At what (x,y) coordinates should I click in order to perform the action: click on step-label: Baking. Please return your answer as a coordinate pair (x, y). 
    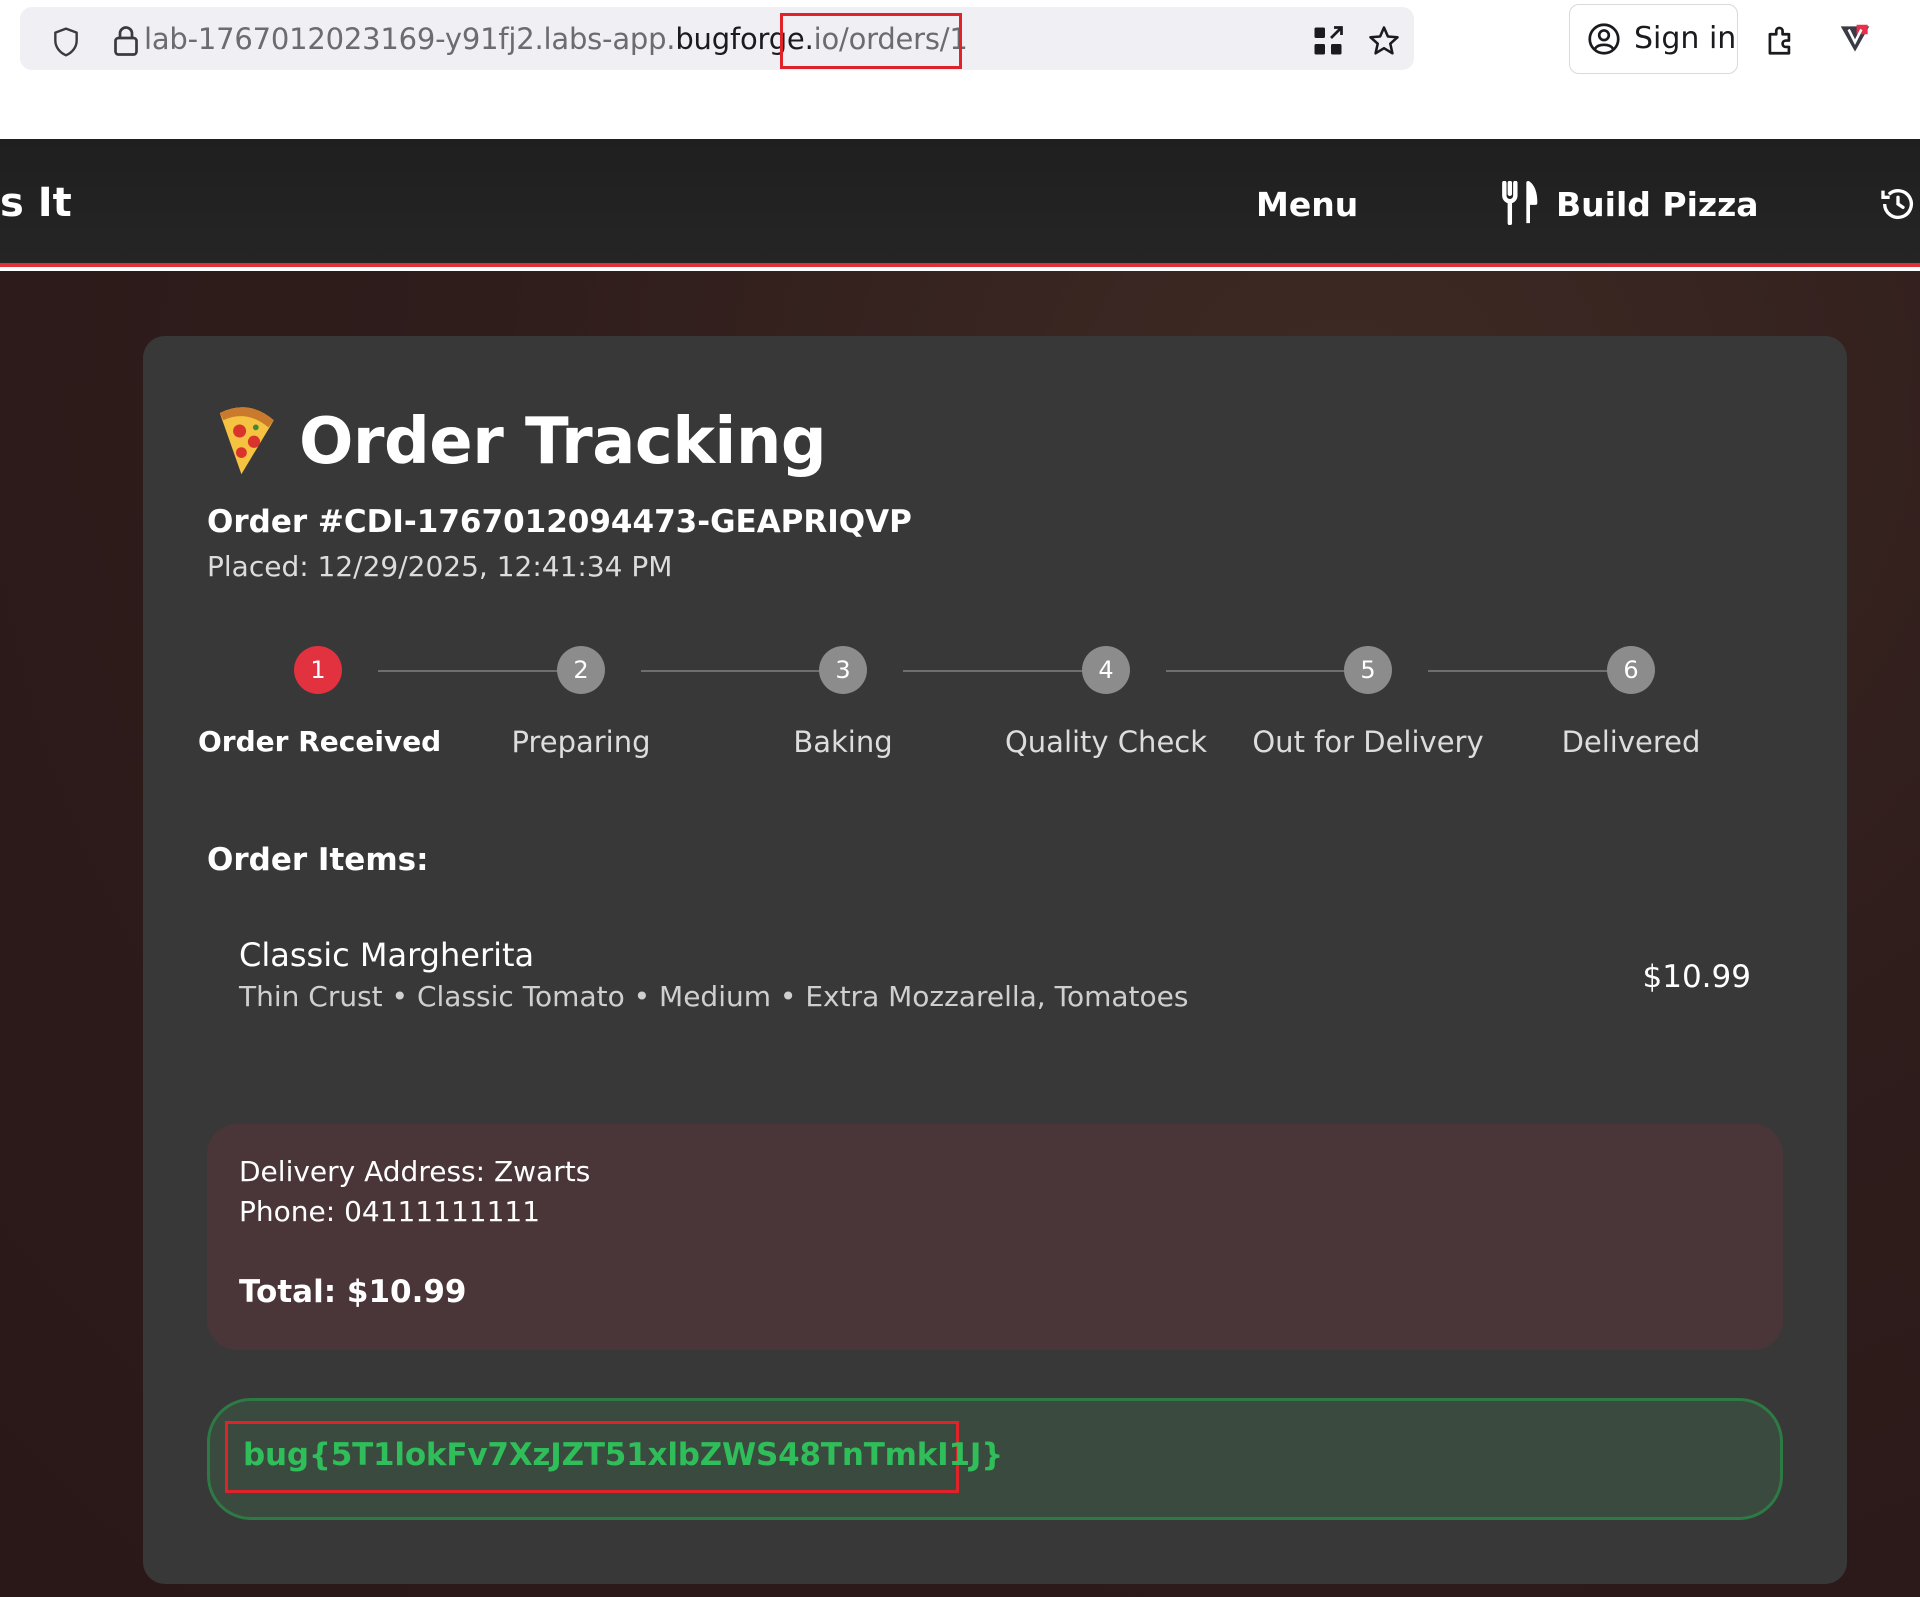
    Looking at the image, I should click on (843, 742).